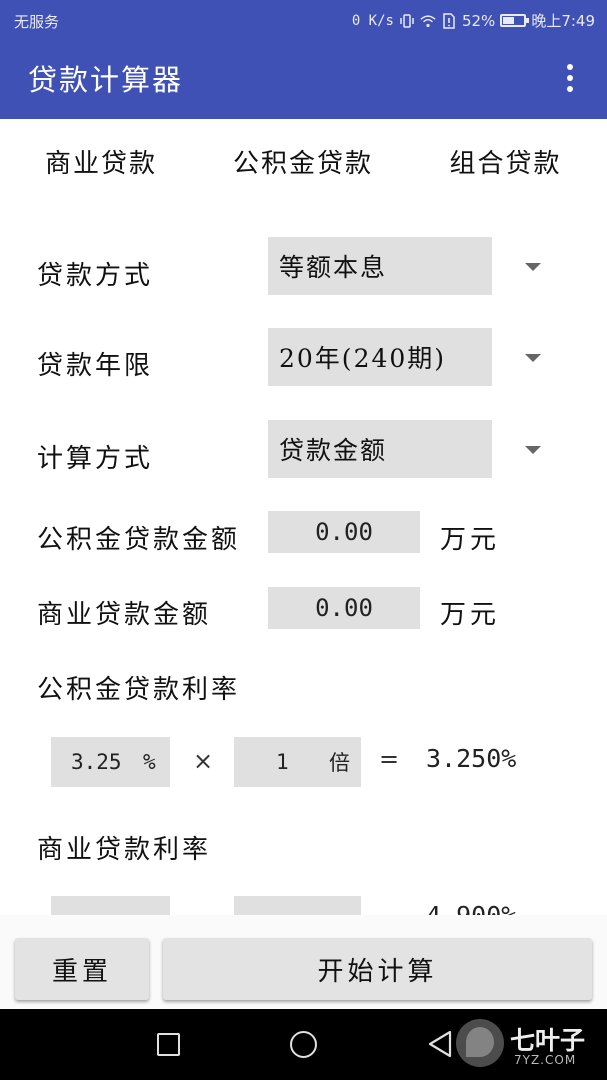 Image resolution: width=607 pixels, height=1080 pixels. Describe the element at coordinates (139, 540) in the screenshot. I see `fund-amount-label: 公积金贷款金额` at that location.